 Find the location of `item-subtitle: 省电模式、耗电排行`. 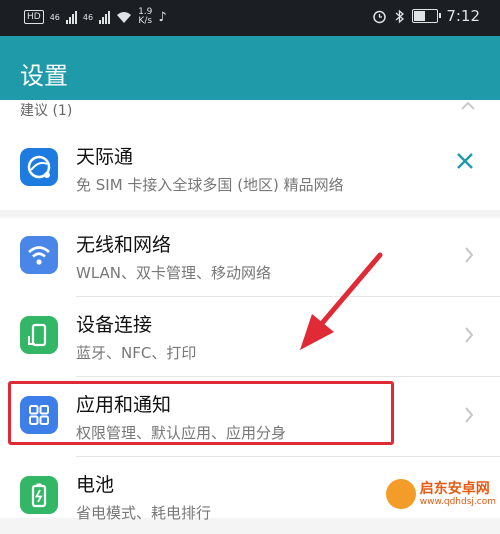

item-subtitle: 省电模式、耗电排行 is located at coordinates (144, 513).